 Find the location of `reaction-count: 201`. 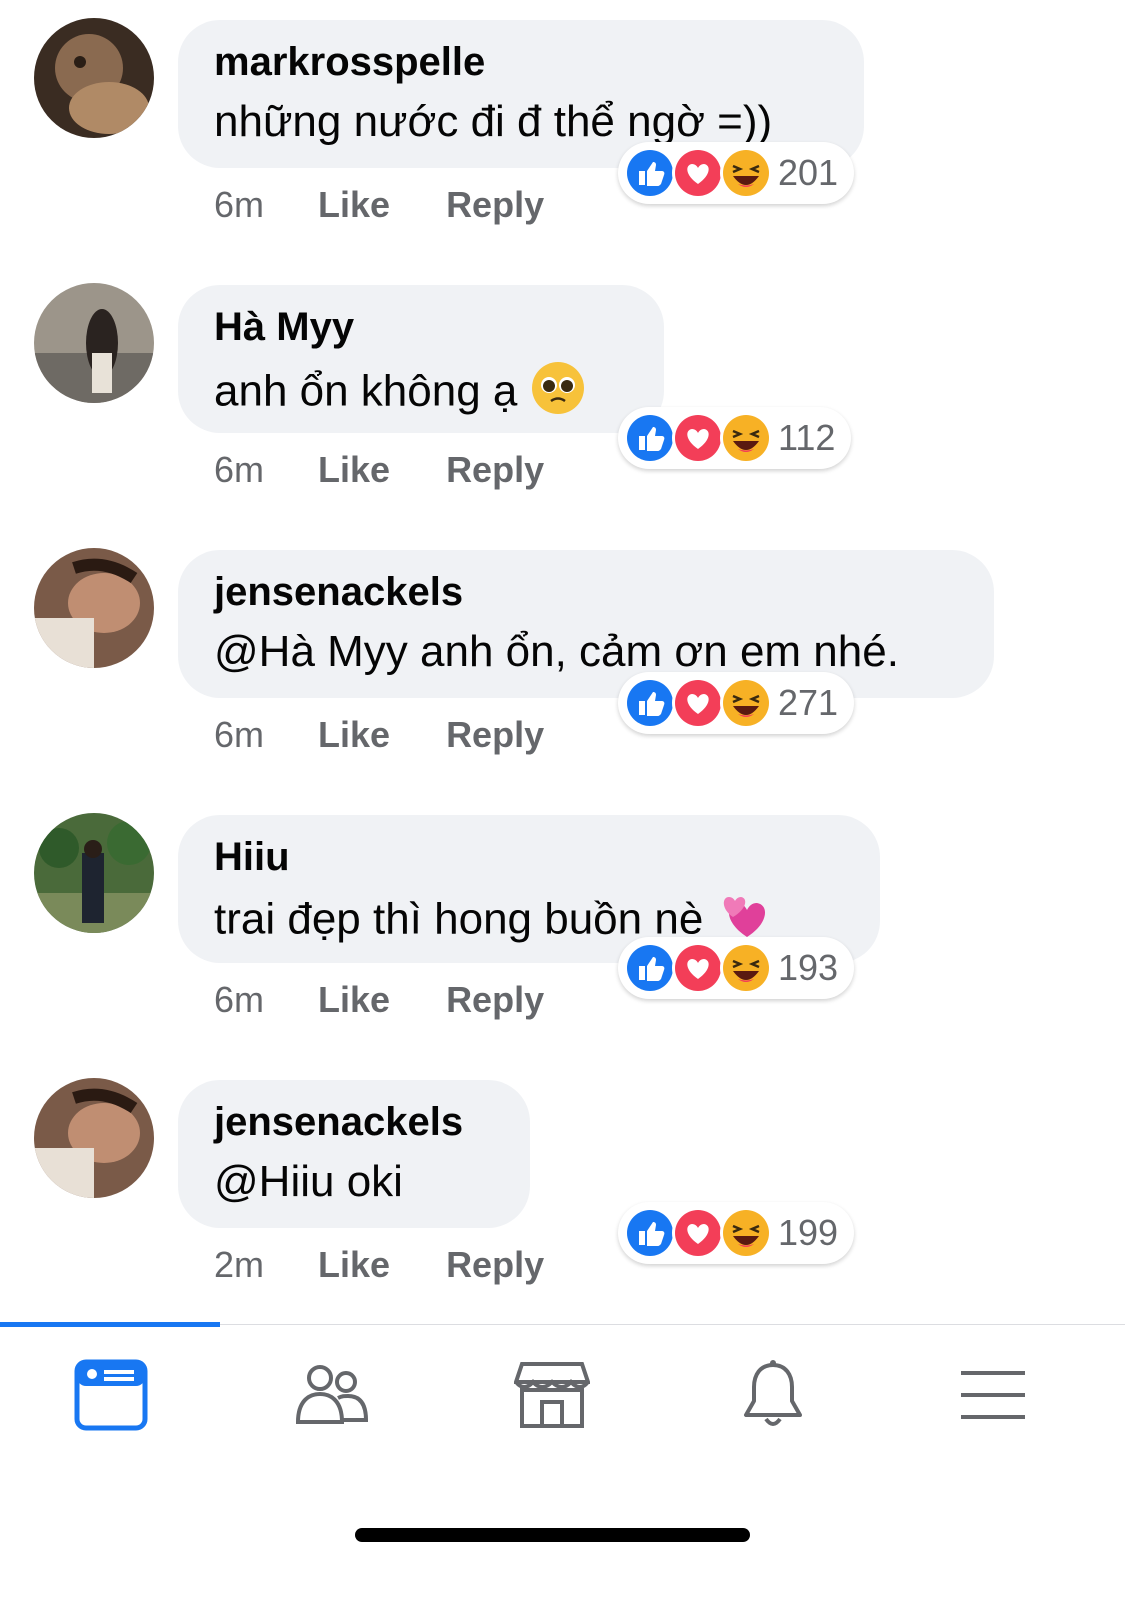

reaction-count: 201 is located at coordinates (808, 172).